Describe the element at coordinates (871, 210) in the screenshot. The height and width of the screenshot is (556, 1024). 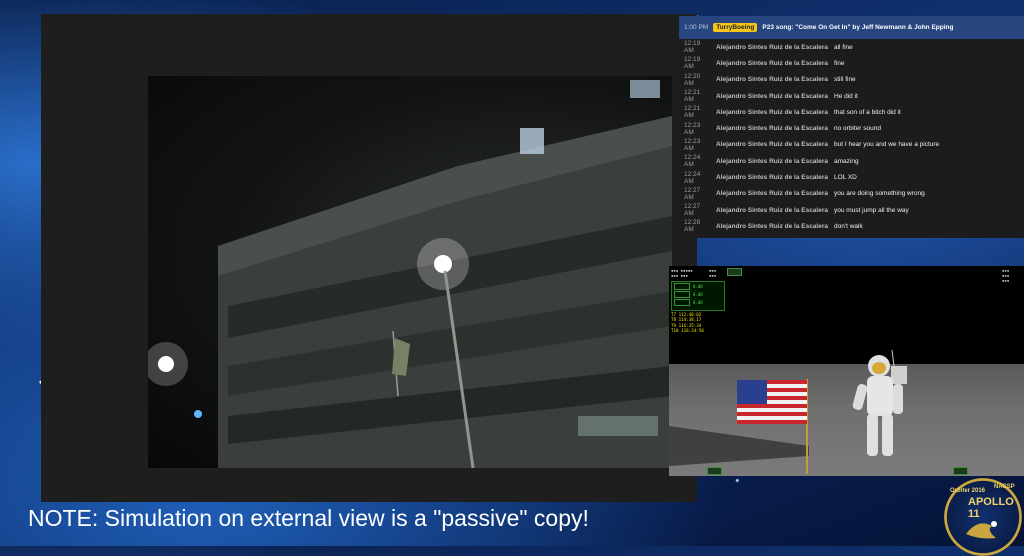
I see `message-text: you must jump all the way` at that location.